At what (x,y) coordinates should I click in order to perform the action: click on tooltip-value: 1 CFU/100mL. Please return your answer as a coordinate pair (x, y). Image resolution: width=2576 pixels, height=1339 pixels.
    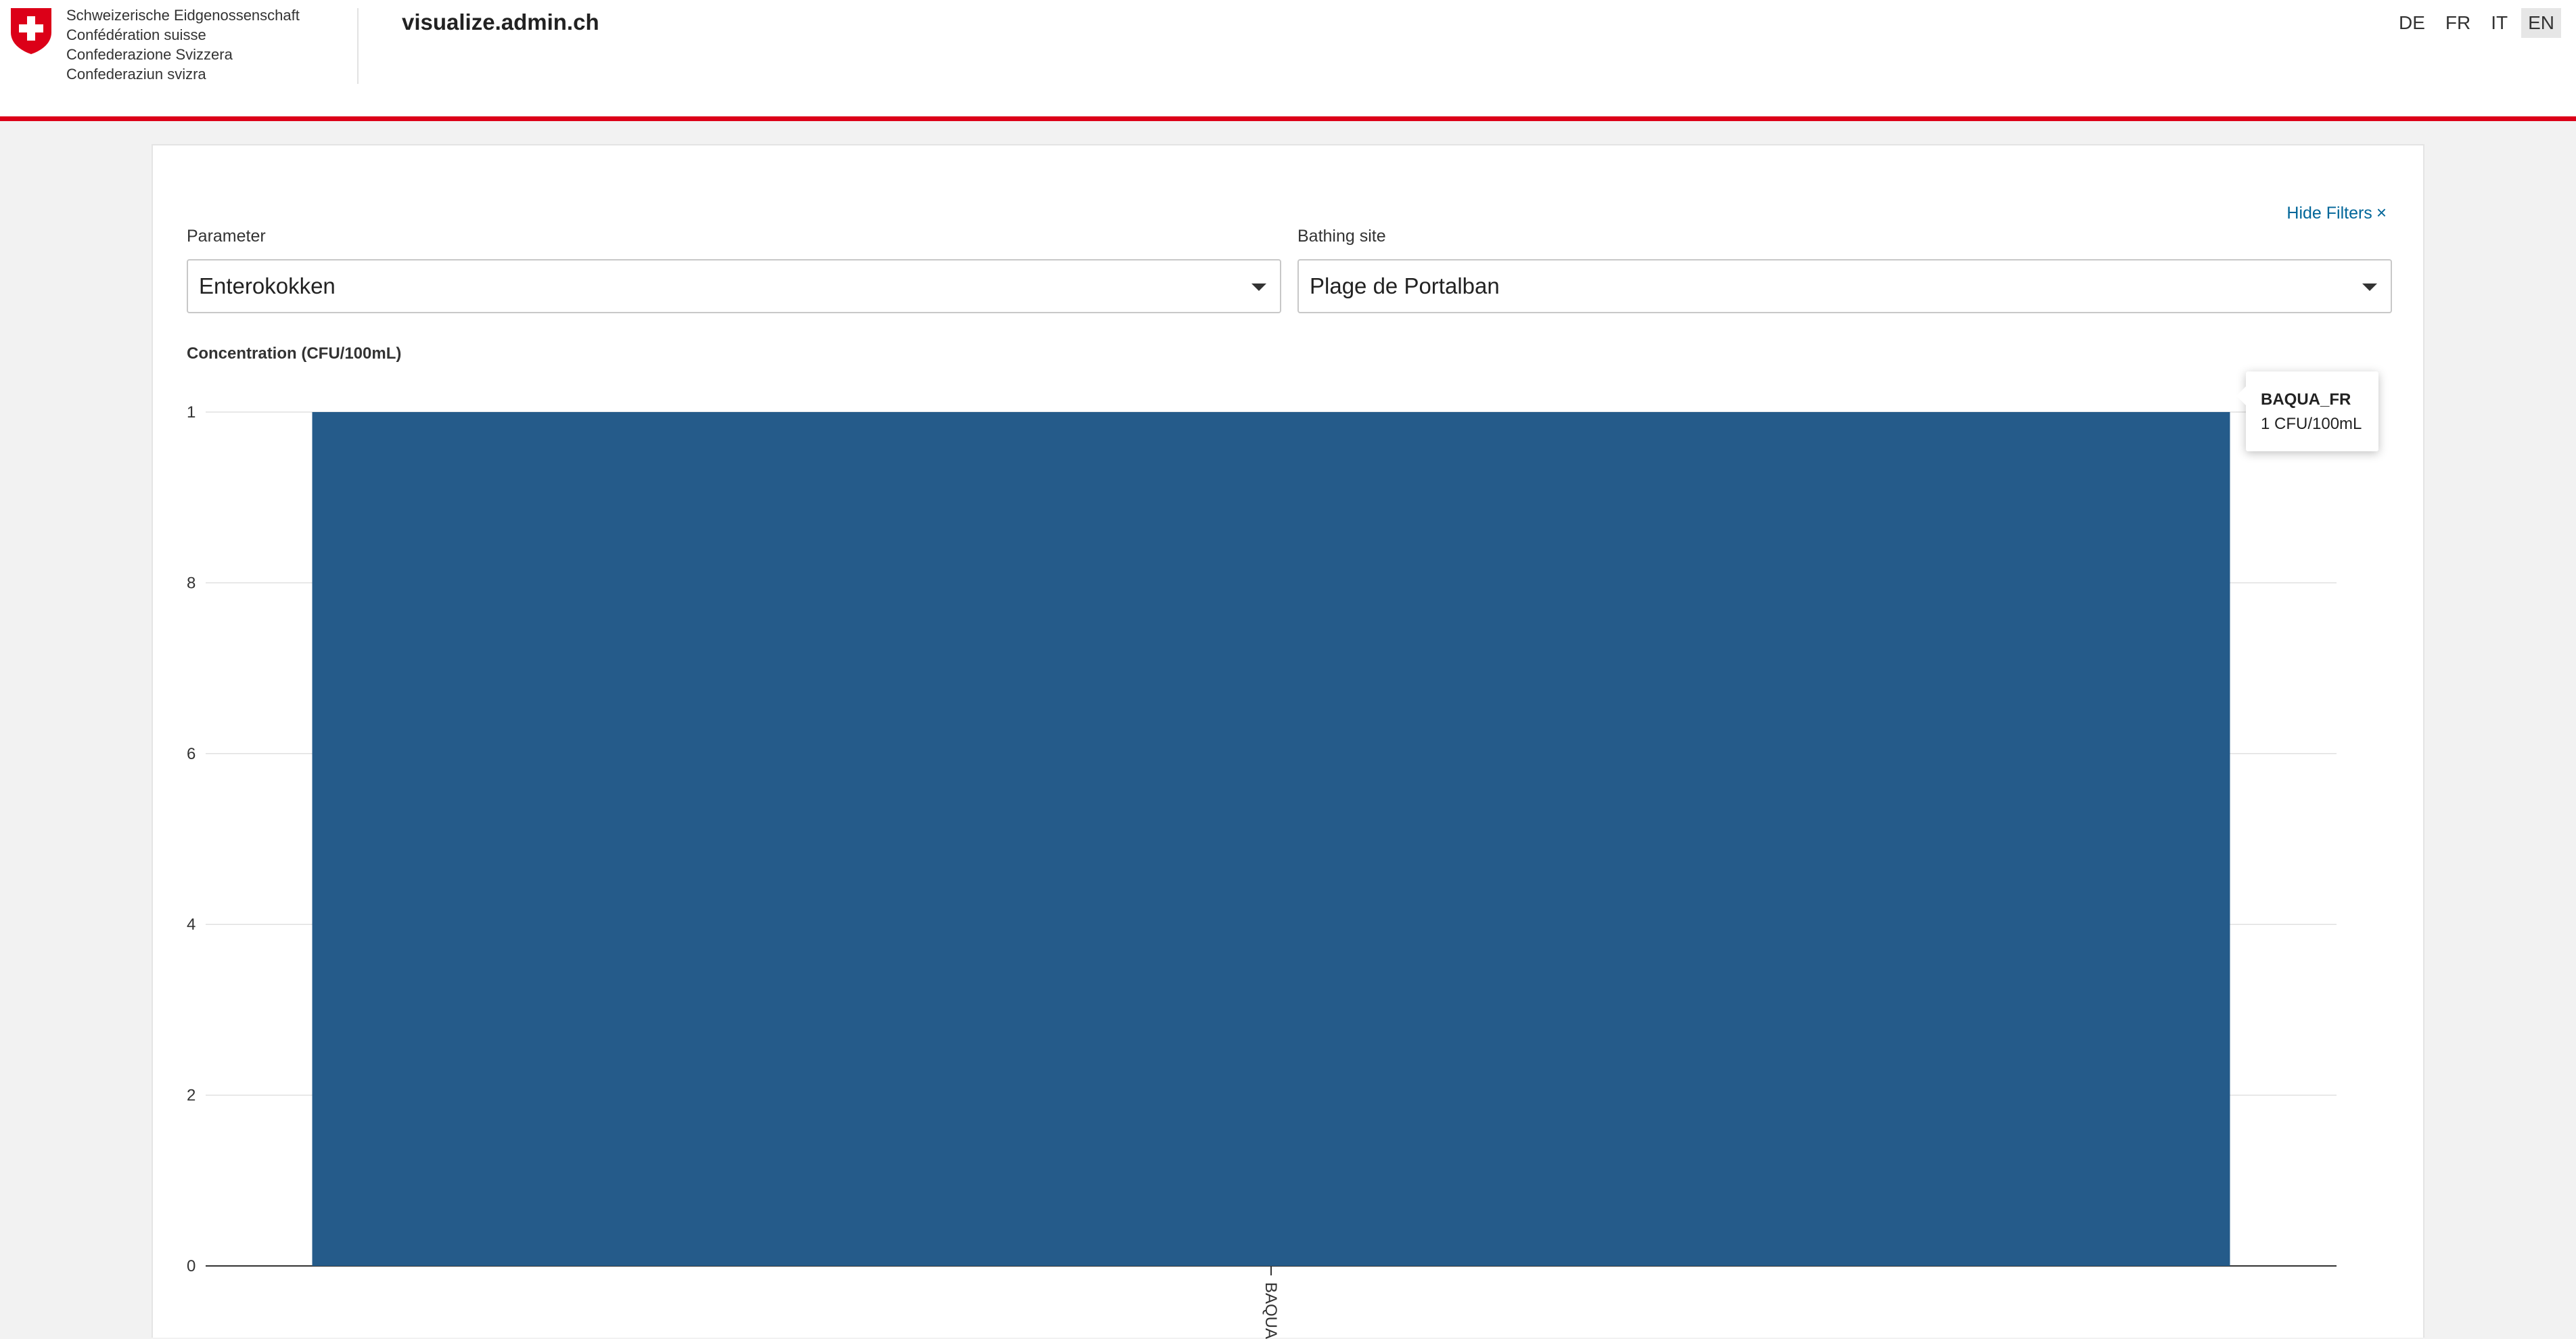
    Looking at the image, I should click on (2311, 424).